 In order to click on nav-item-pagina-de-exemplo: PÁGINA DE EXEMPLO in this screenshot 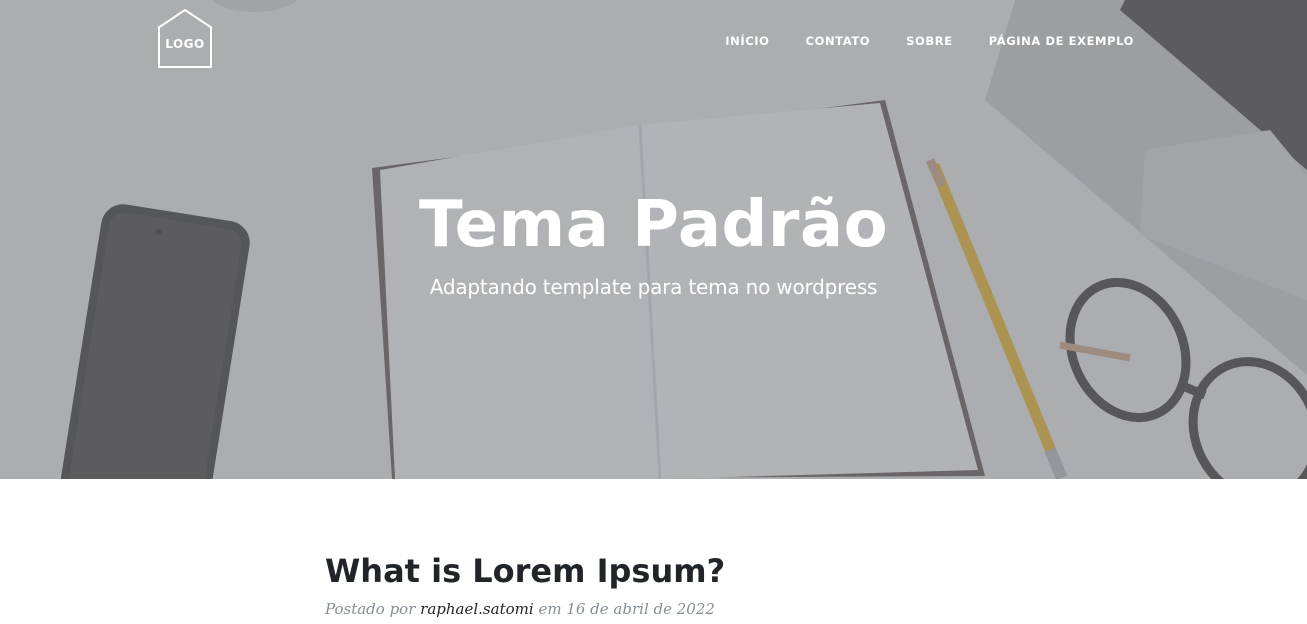, I will do `click(1061, 41)`.